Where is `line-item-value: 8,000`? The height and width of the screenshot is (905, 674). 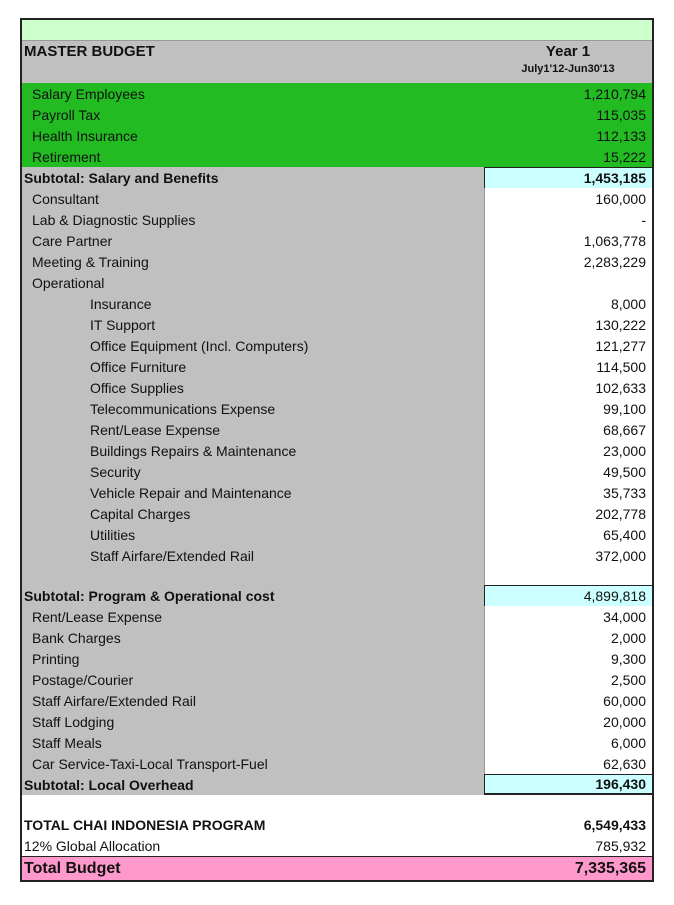 line-item-value: 8,000 is located at coordinates (568, 303).